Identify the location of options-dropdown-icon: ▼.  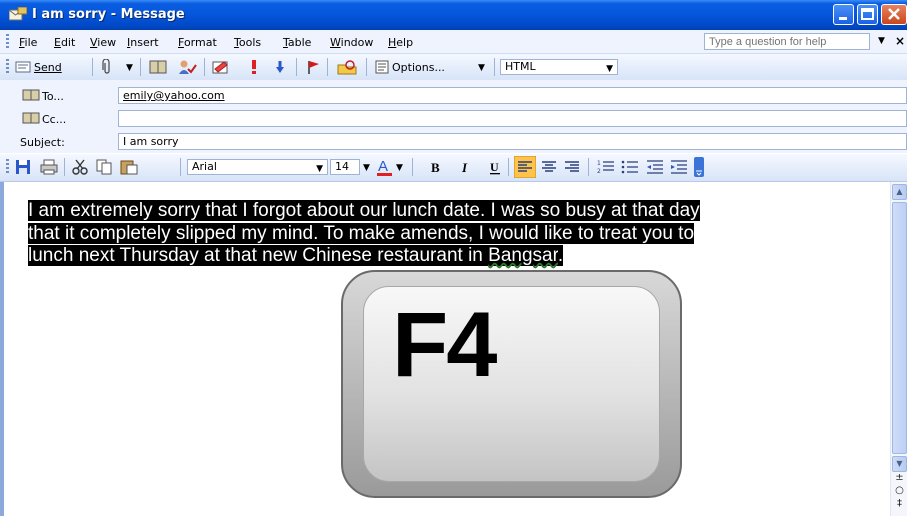
(481, 68).